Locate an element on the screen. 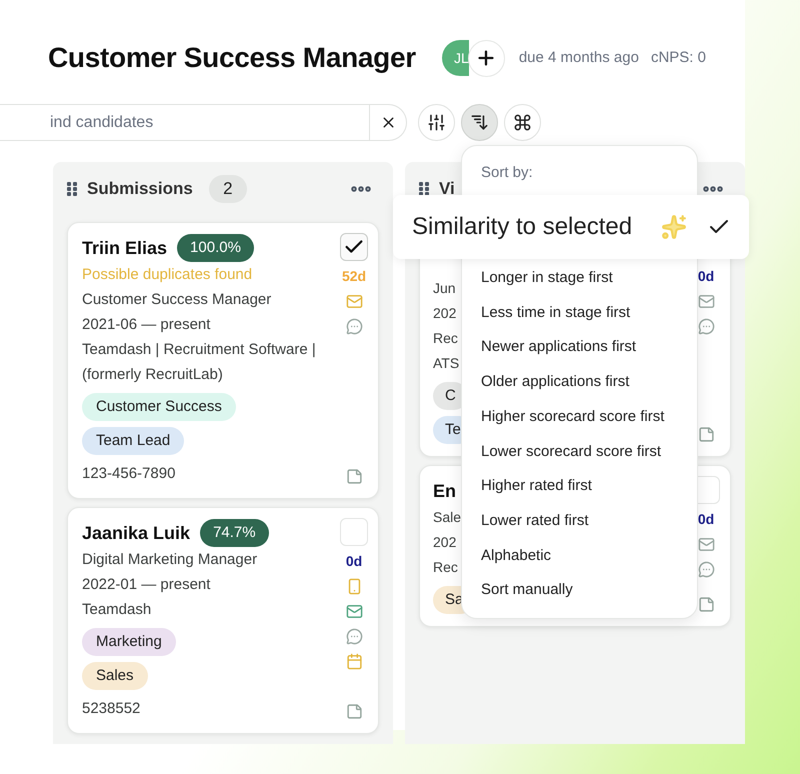  candidate-name: Jaanika Luik is located at coordinates (136, 533).